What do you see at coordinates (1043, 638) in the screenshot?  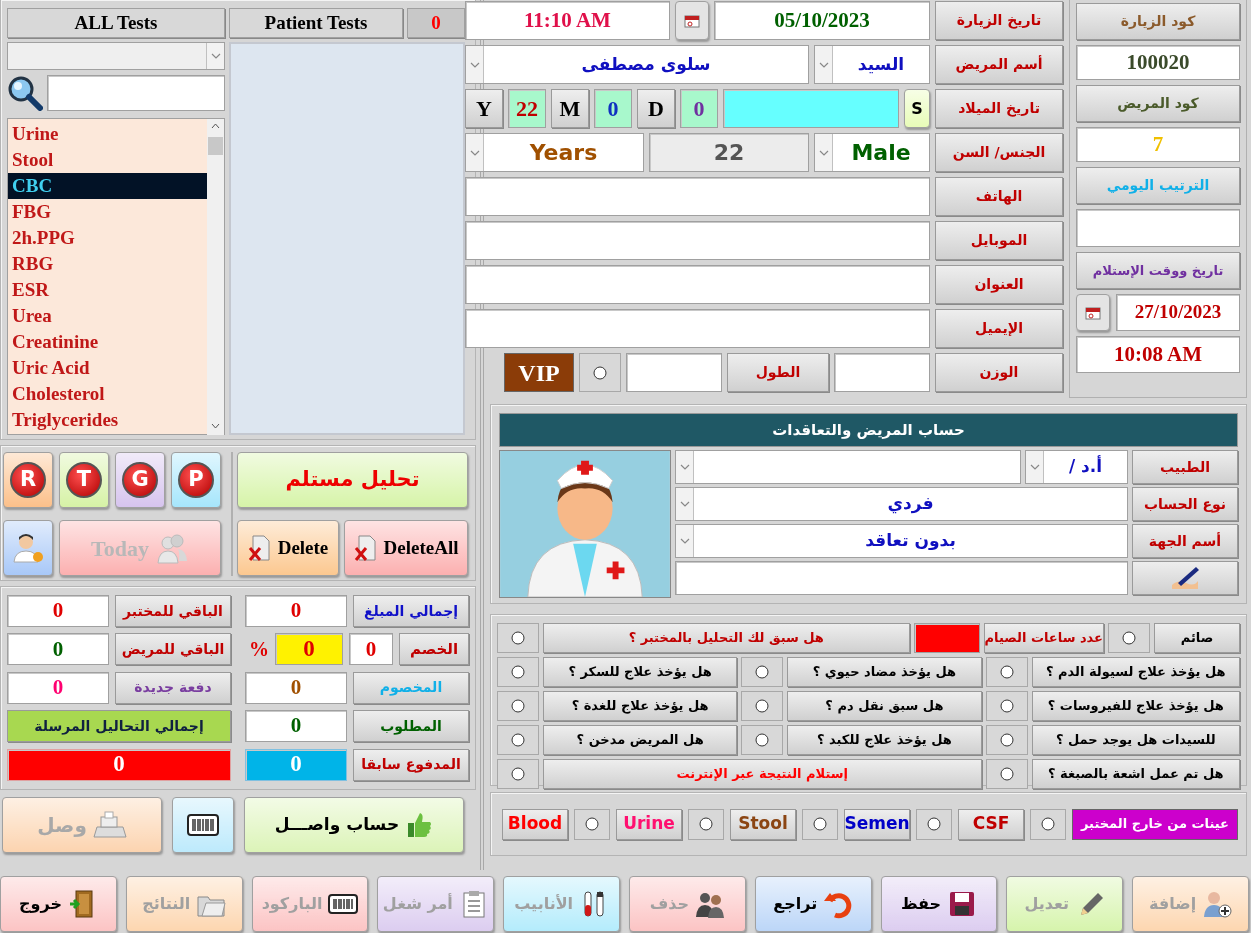 I see `fasting-hours-label: عدد ساعات الصيام` at bounding box center [1043, 638].